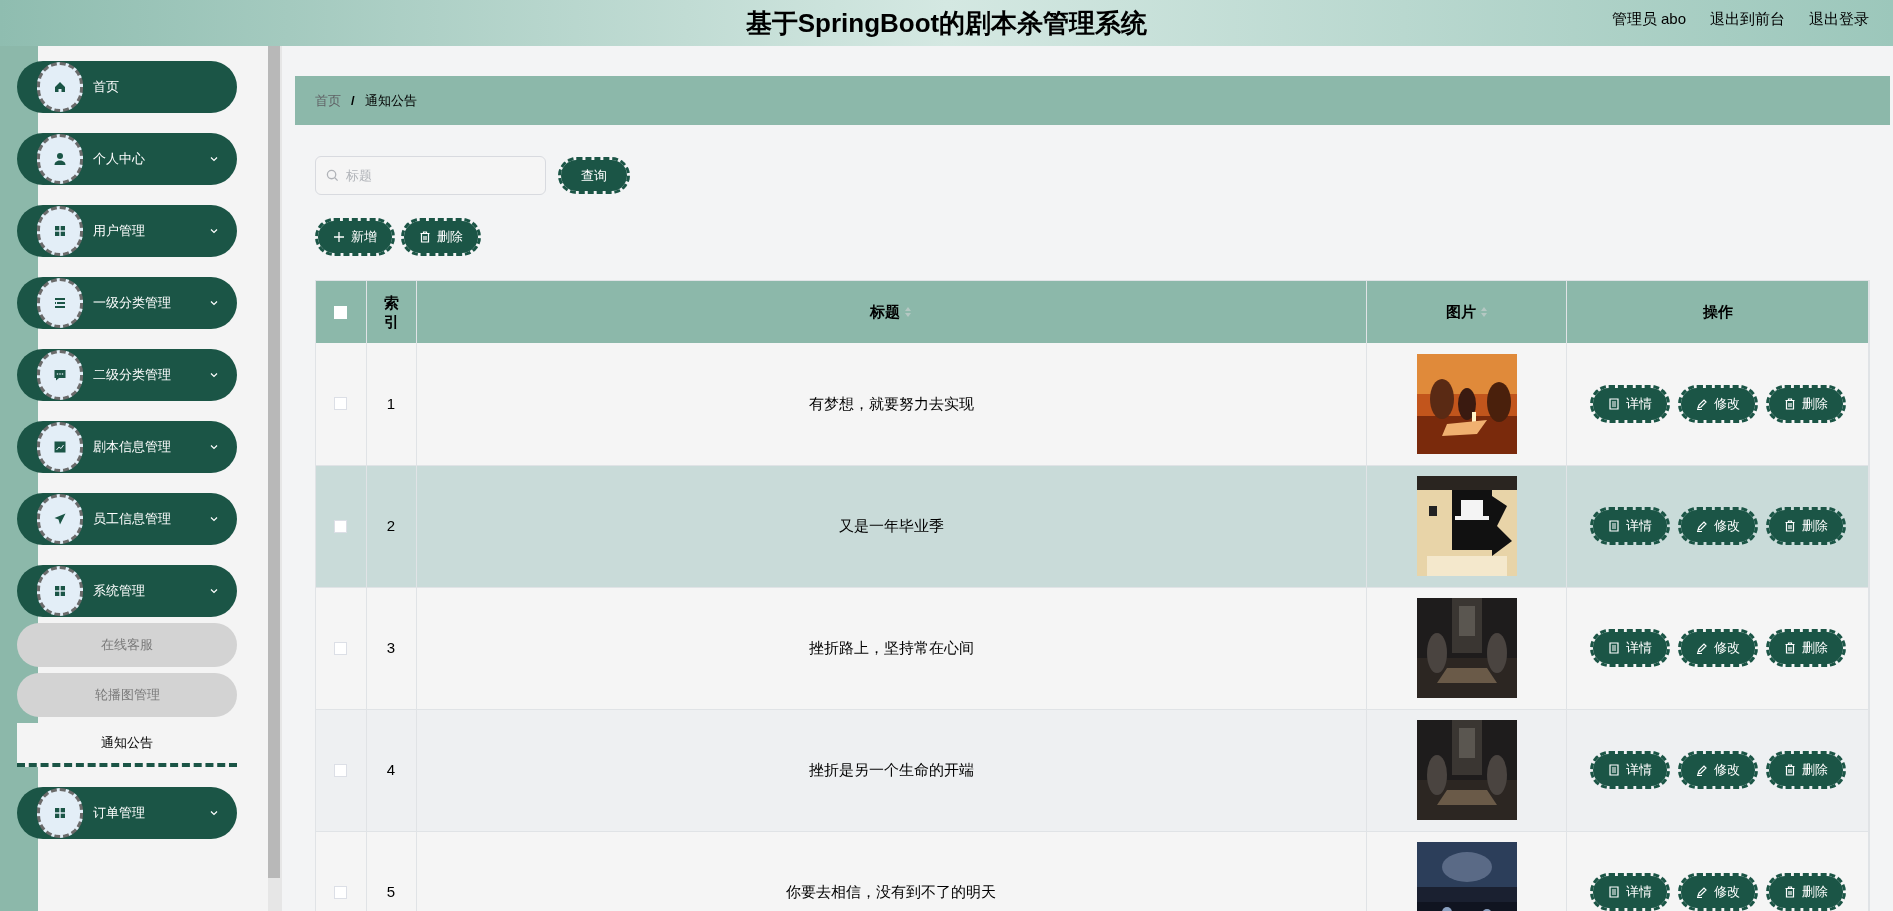 The width and height of the screenshot is (1893, 911). Describe the element at coordinates (391, 404) in the screenshot. I see `table-cell: 1` at that location.